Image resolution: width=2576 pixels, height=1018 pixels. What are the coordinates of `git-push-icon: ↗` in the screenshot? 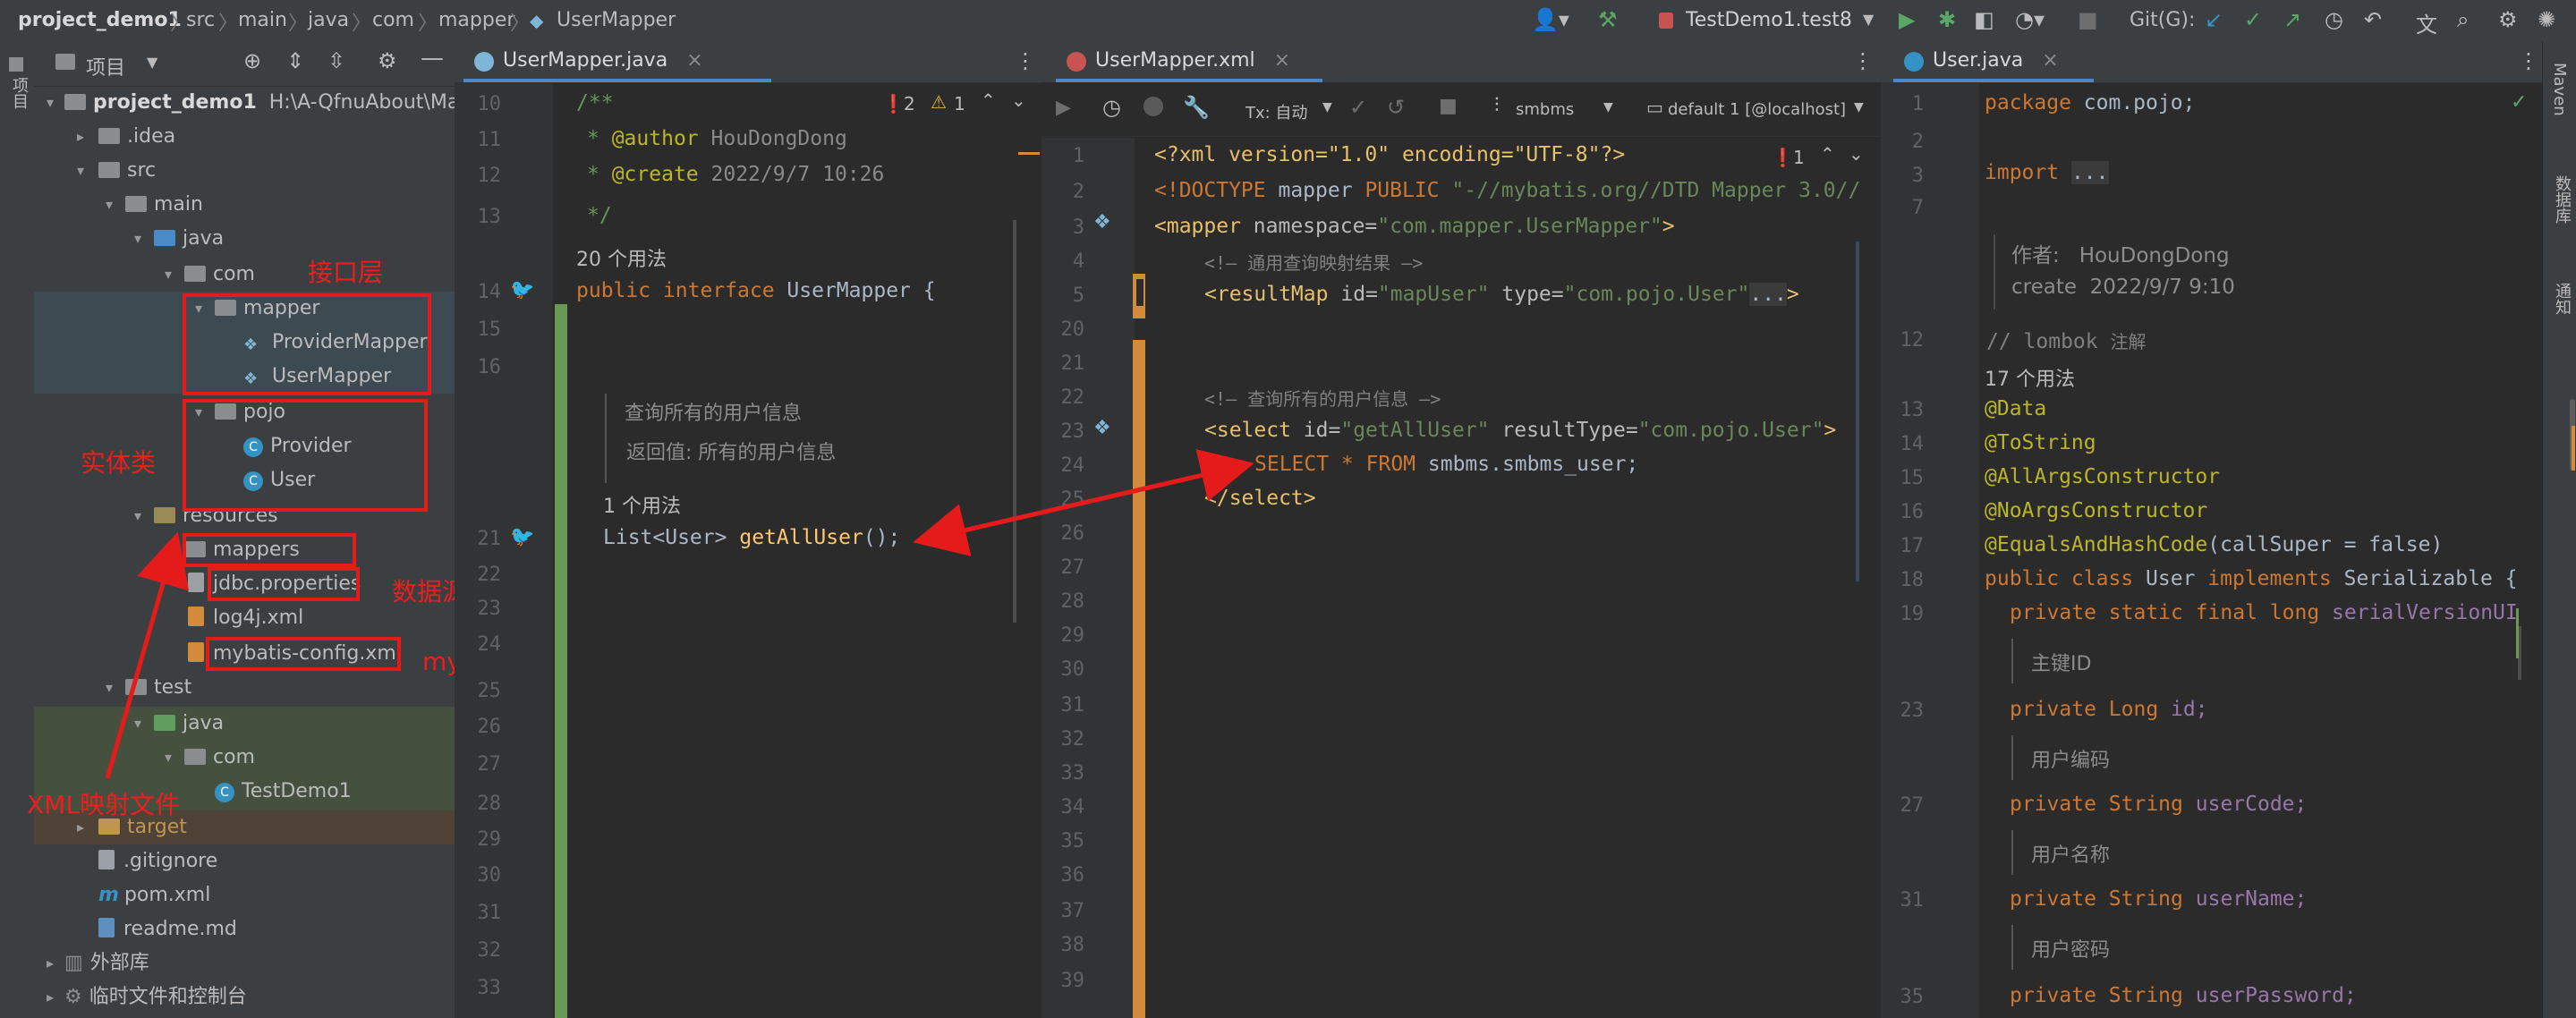 It's located at (2292, 19).